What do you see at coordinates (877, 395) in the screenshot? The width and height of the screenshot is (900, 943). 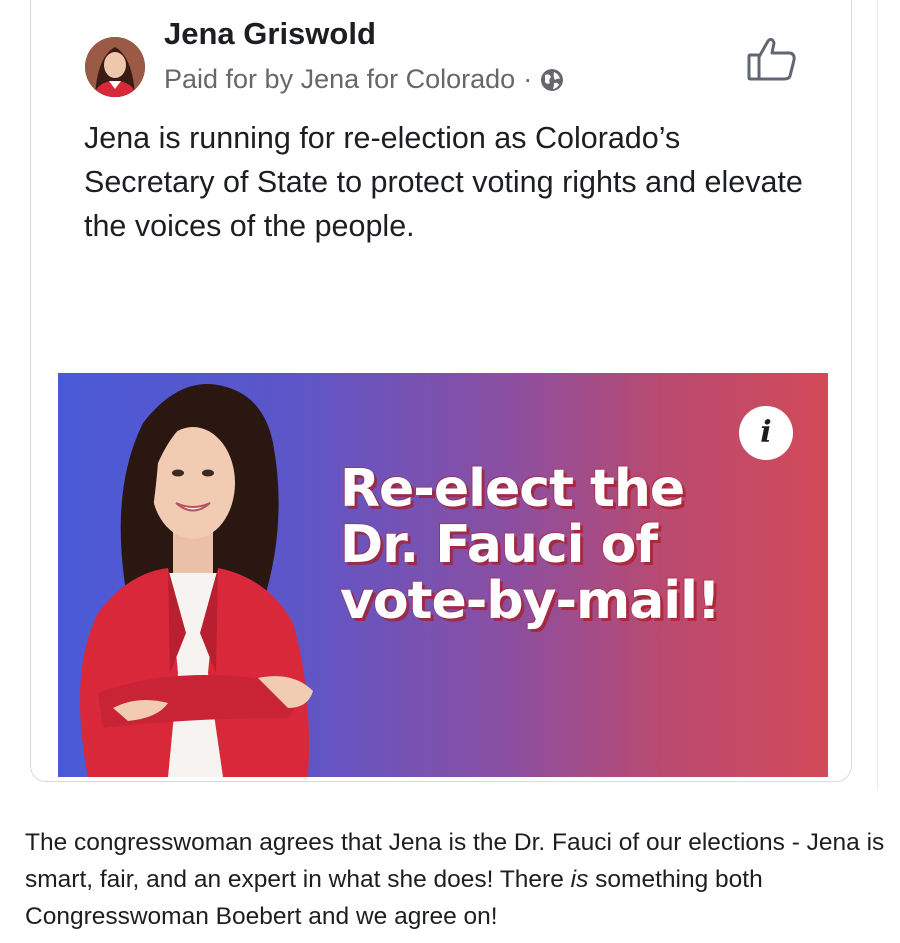 I see `divider-line` at bounding box center [877, 395].